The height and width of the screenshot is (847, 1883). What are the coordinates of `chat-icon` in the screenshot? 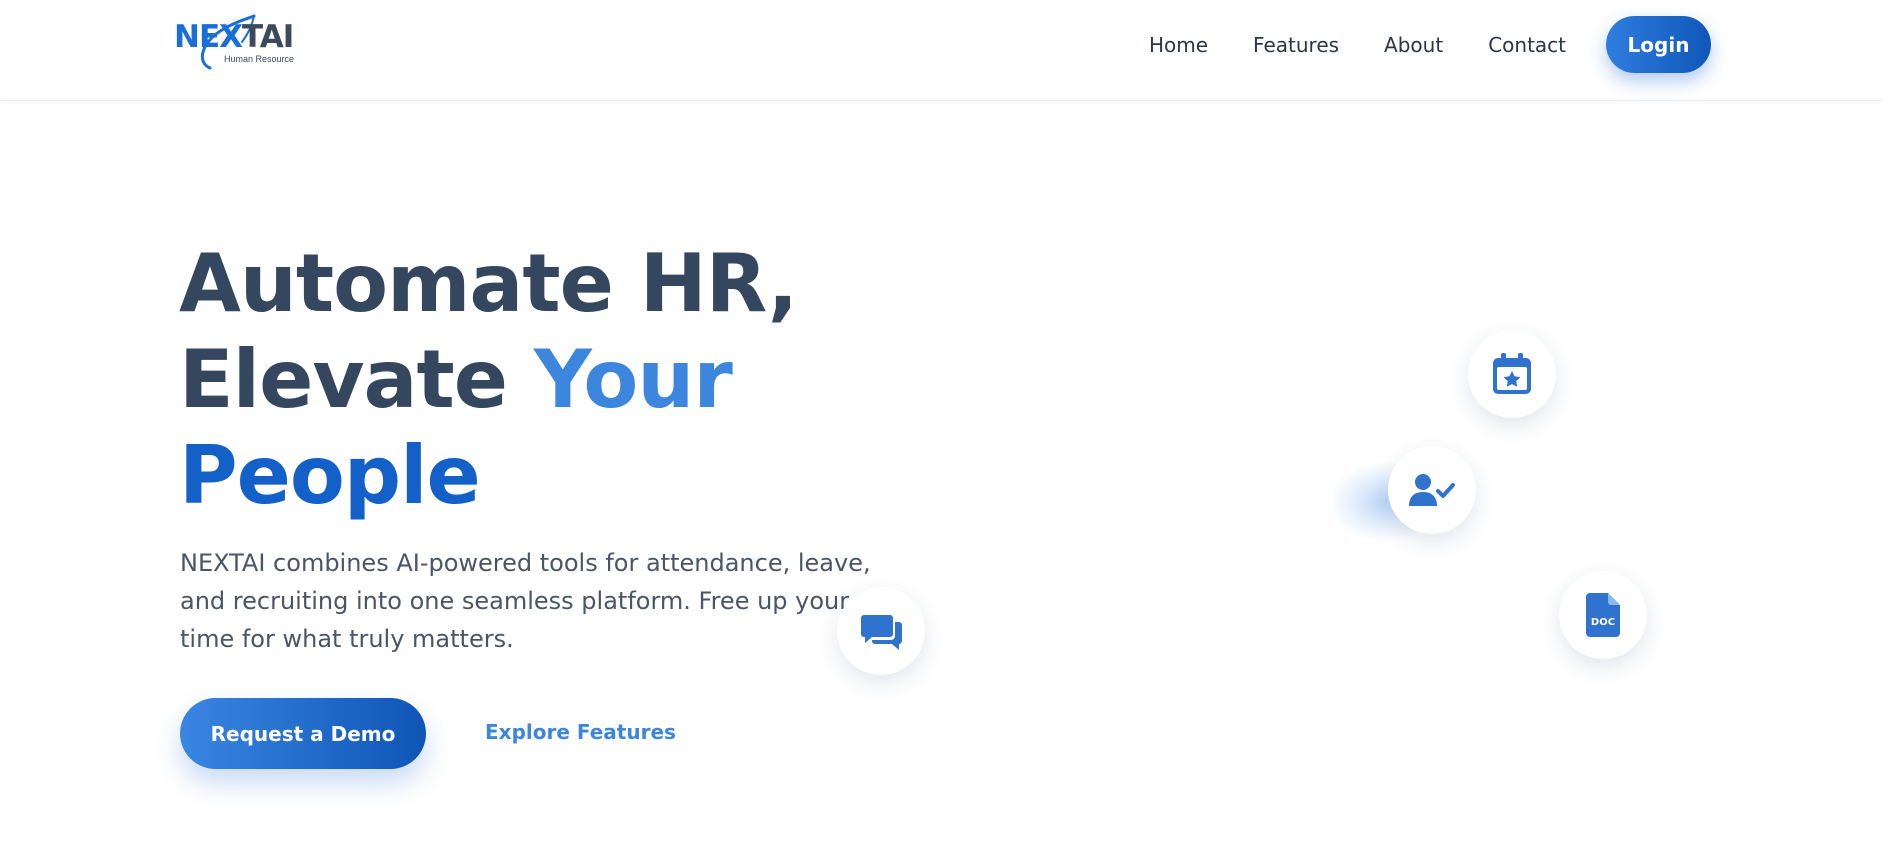 It's located at (881, 632).